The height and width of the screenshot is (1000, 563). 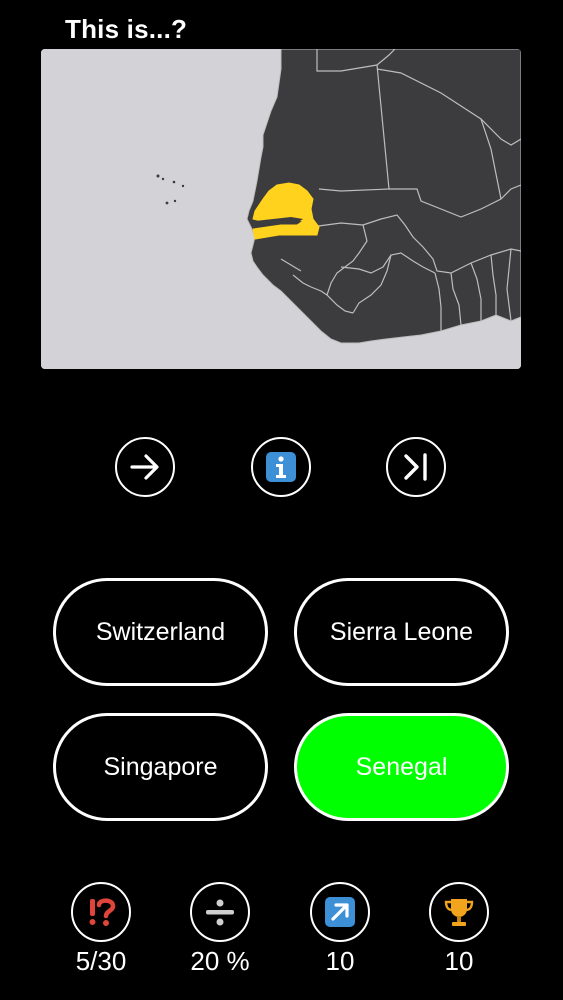 I want to click on stat-accuracy: 20 %, so click(x=220, y=929).